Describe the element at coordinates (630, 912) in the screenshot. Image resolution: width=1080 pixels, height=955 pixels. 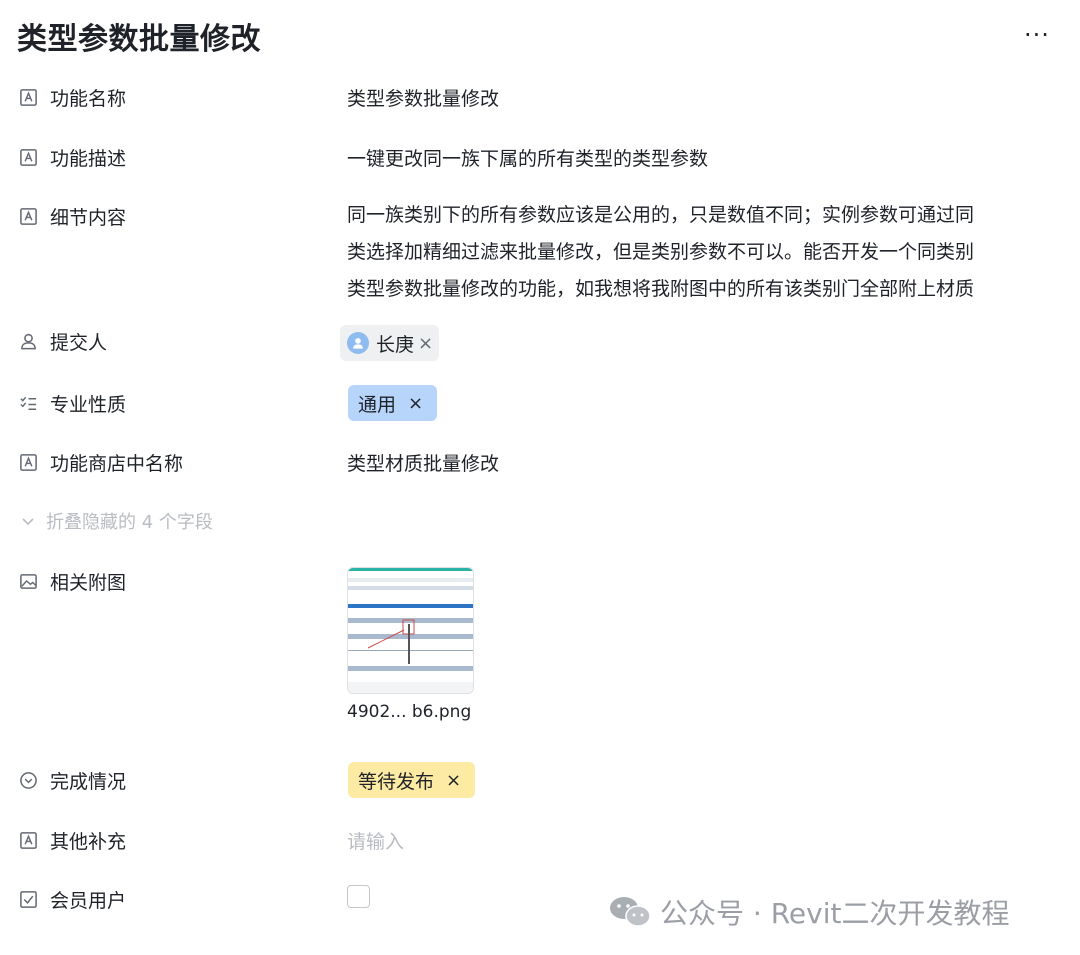
I see `wechat-icon` at that location.